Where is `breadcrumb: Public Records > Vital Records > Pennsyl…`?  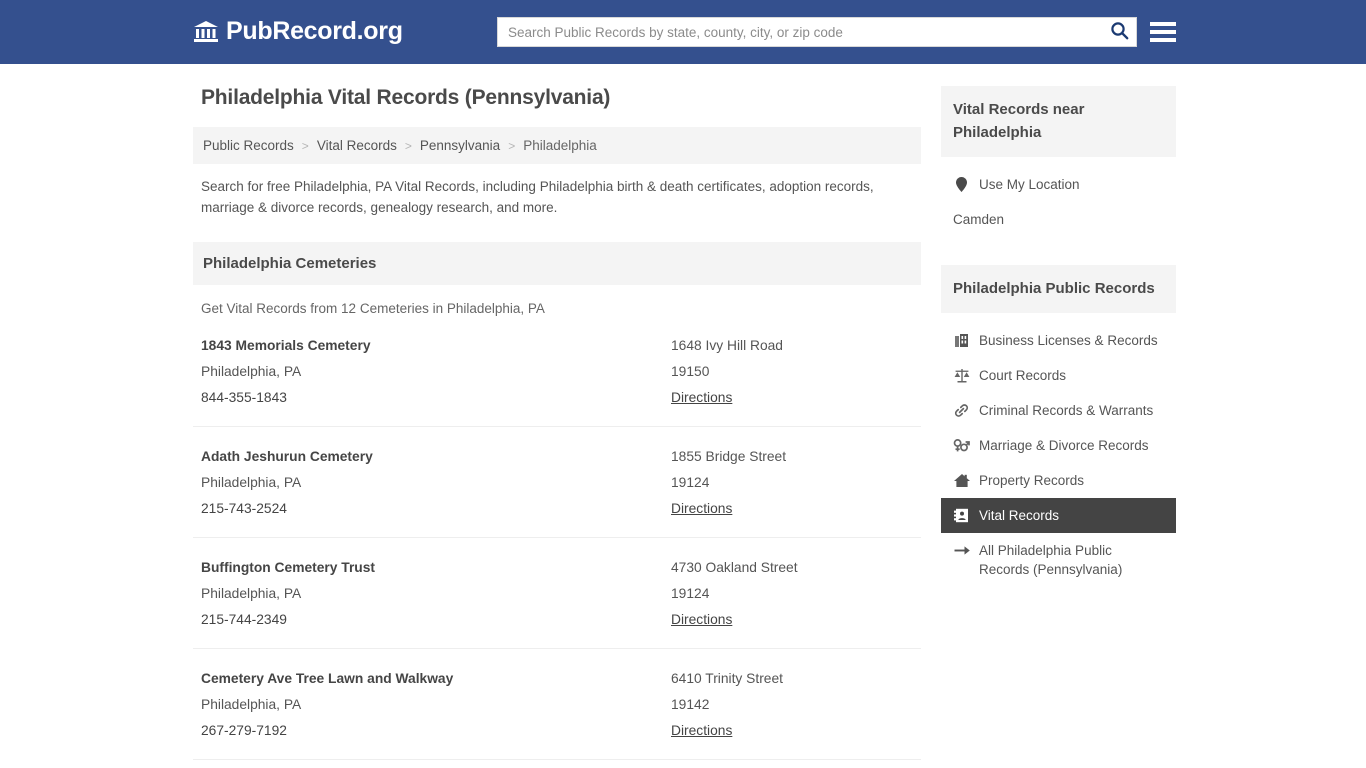 breadcrumb: Public Records > Vital Records > Pennsyl… is located at coordinates (557, 145).